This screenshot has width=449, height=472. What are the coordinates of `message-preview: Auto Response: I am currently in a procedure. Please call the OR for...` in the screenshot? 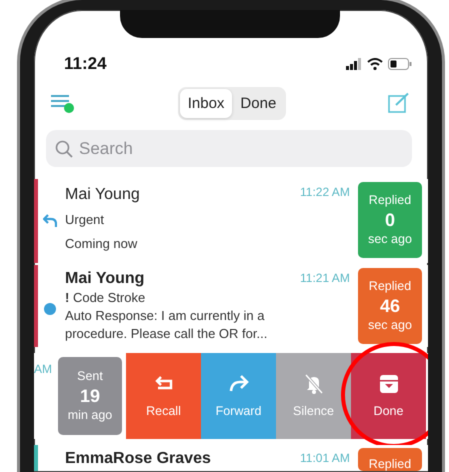 It's located at (166, 325).